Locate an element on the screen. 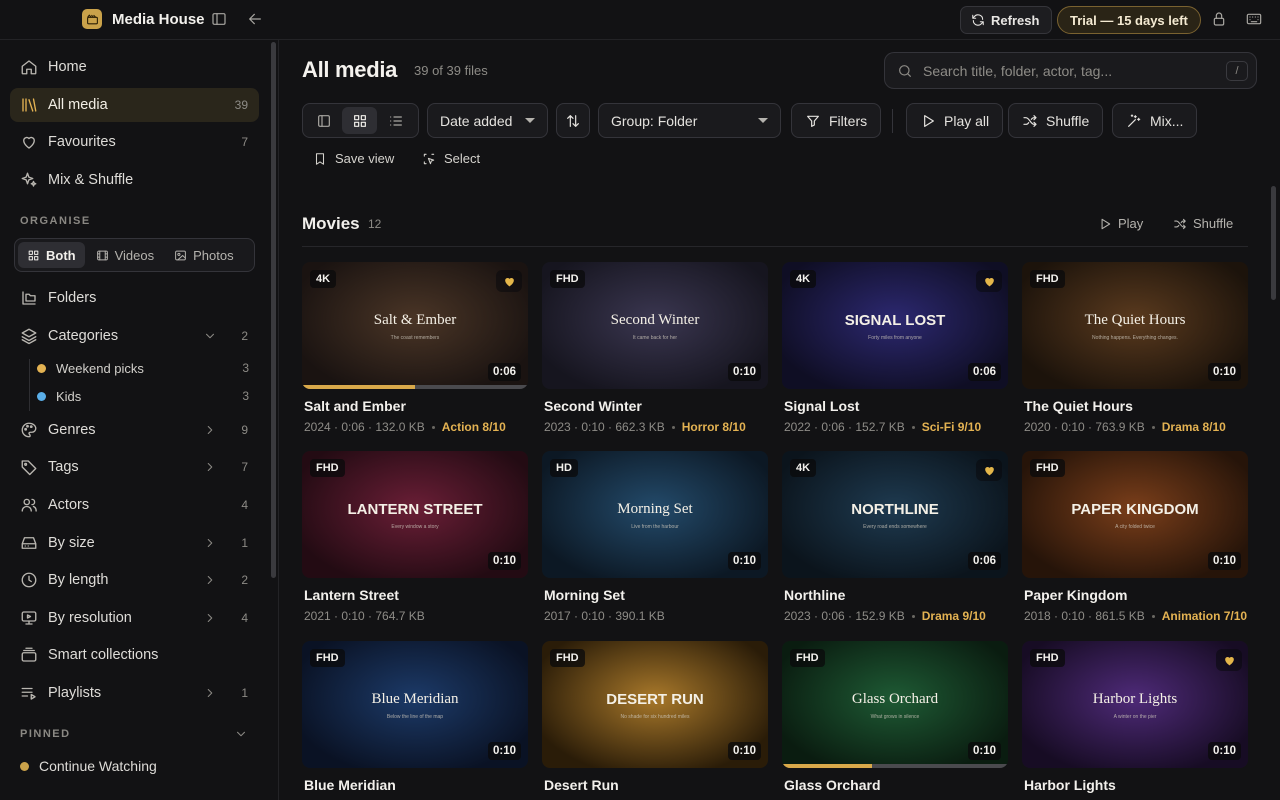  trial-badge-button: Trial — 15 days left is located at coordinates (1129, 20).